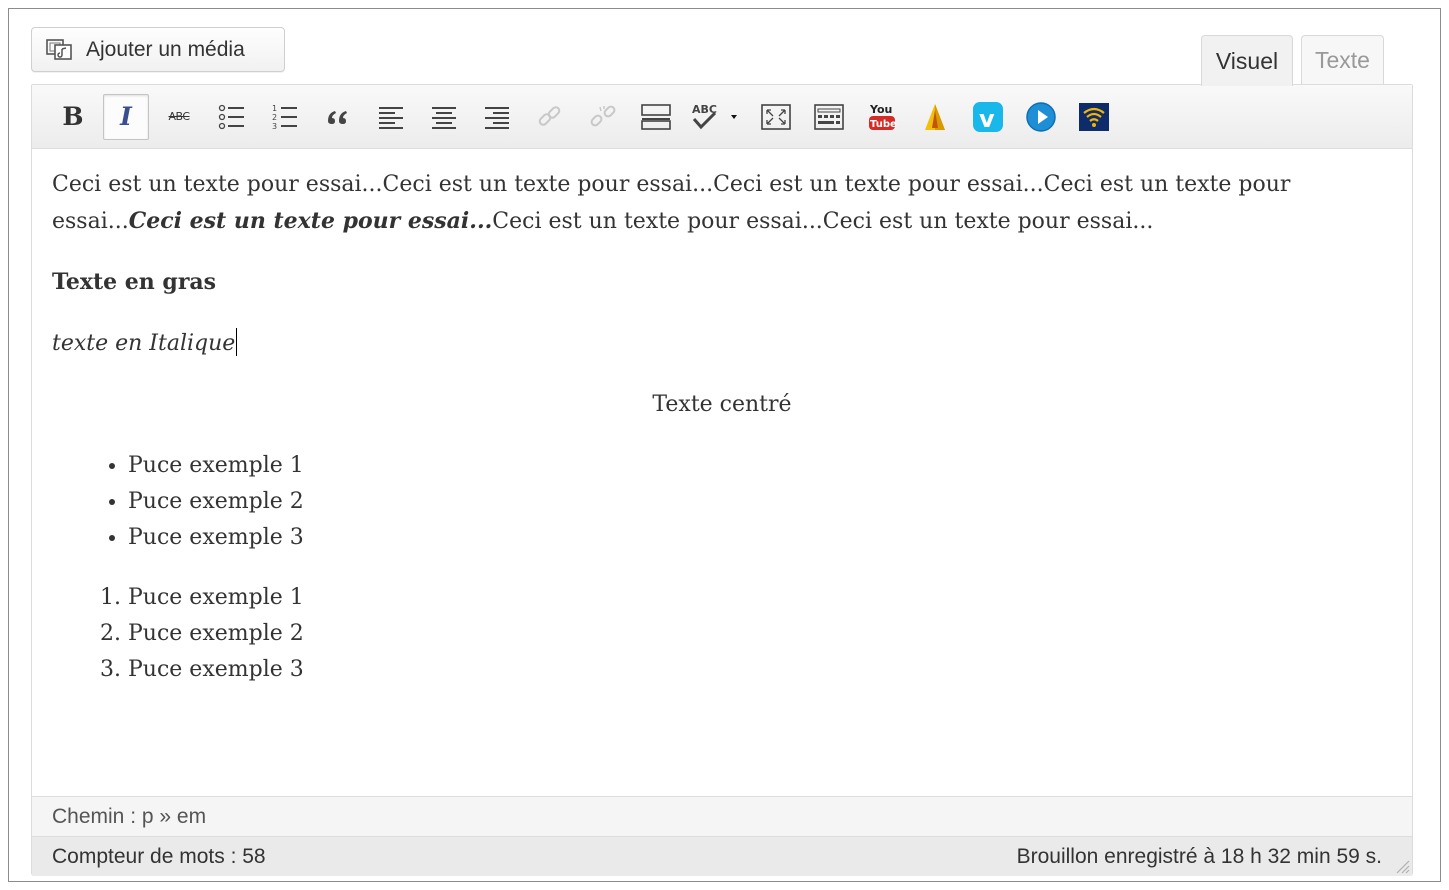  Describe the element at coordinates (722, 282) in the screenshot. I see `bold-paragraph: Texte en gras` at that location.